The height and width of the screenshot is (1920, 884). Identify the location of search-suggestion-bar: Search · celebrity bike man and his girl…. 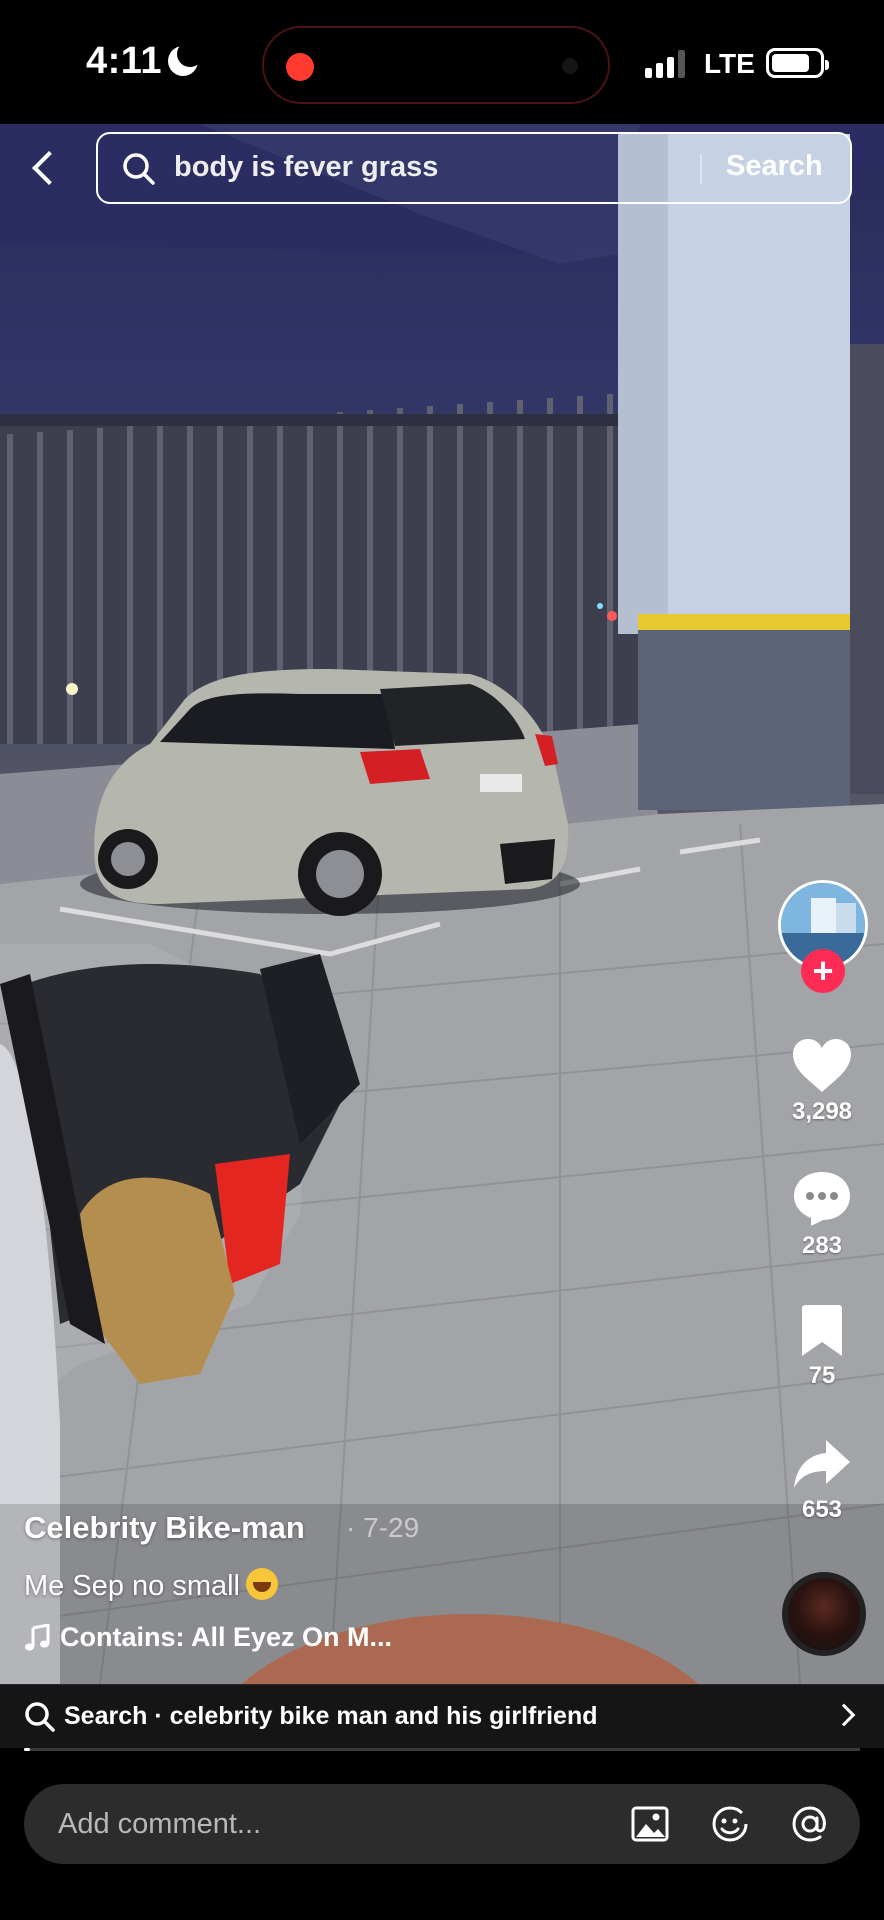
(442, 1716).